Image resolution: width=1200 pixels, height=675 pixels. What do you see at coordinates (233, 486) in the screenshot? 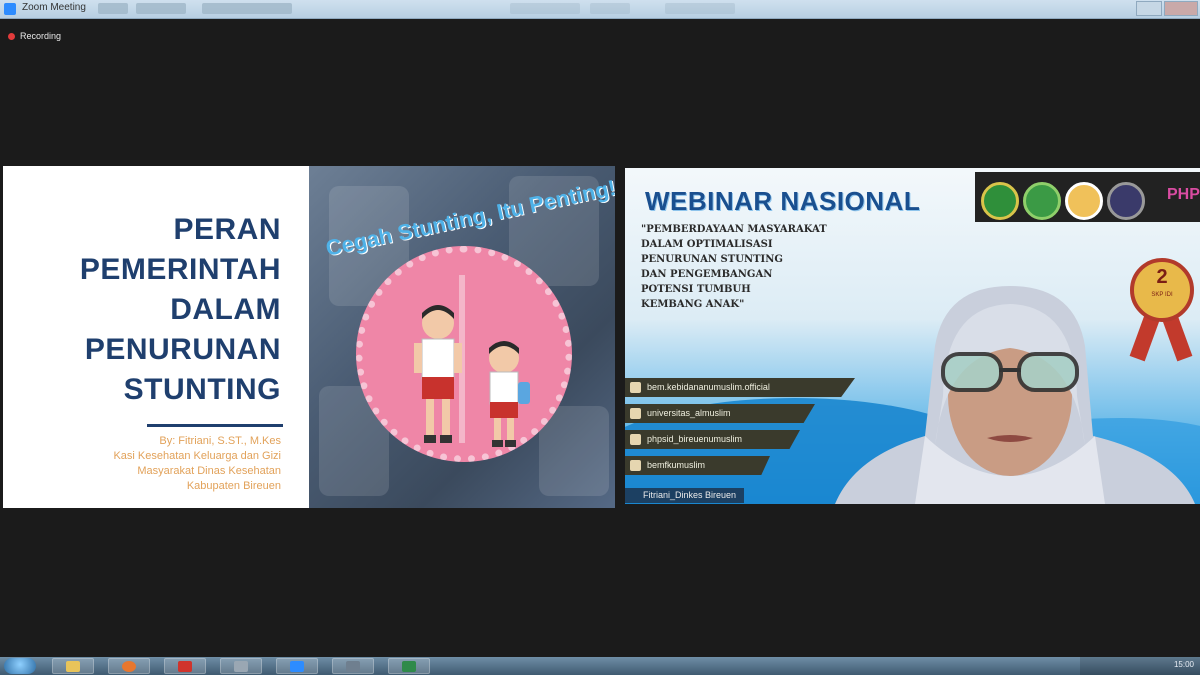
I see `author-line: Kabupaten Bireuen` at bounding box center [233, 486].